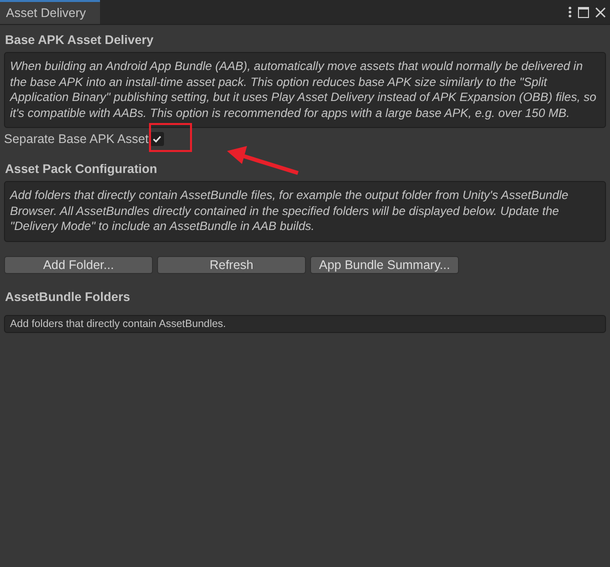  I want to click on empty-list-message: Add folders that directly contain AssetBundles., so click(305, 323).